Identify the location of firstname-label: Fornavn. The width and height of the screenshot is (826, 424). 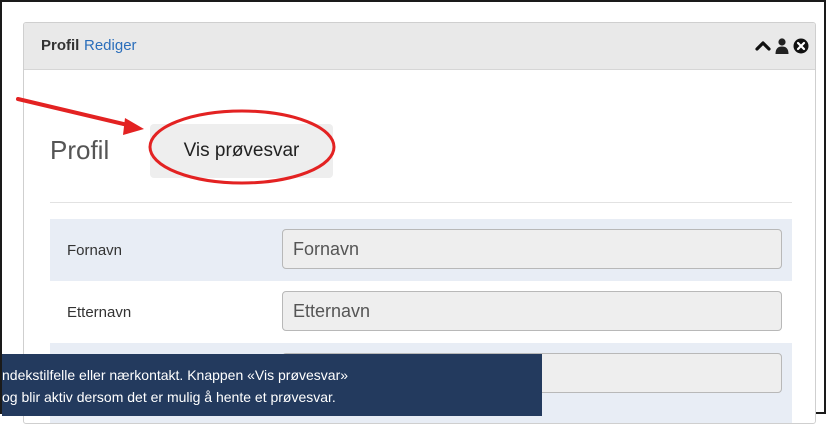
(95, 250).